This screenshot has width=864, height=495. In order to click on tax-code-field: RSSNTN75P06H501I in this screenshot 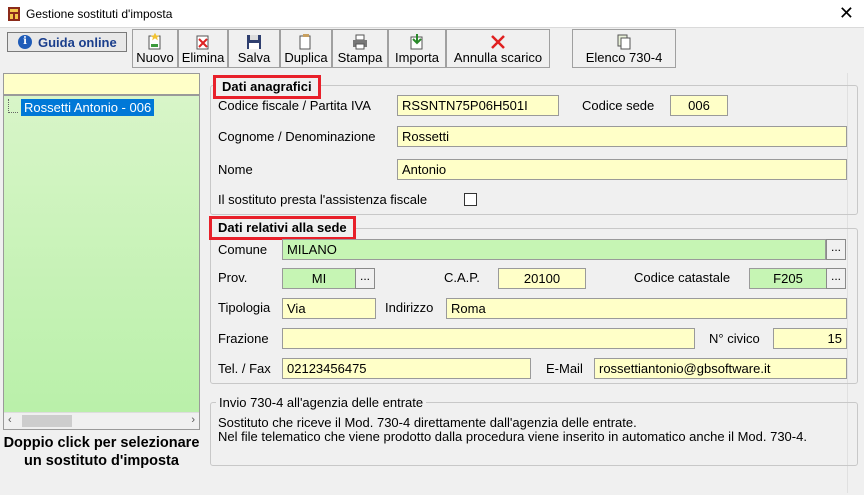, I will do `click(478, 105)`.